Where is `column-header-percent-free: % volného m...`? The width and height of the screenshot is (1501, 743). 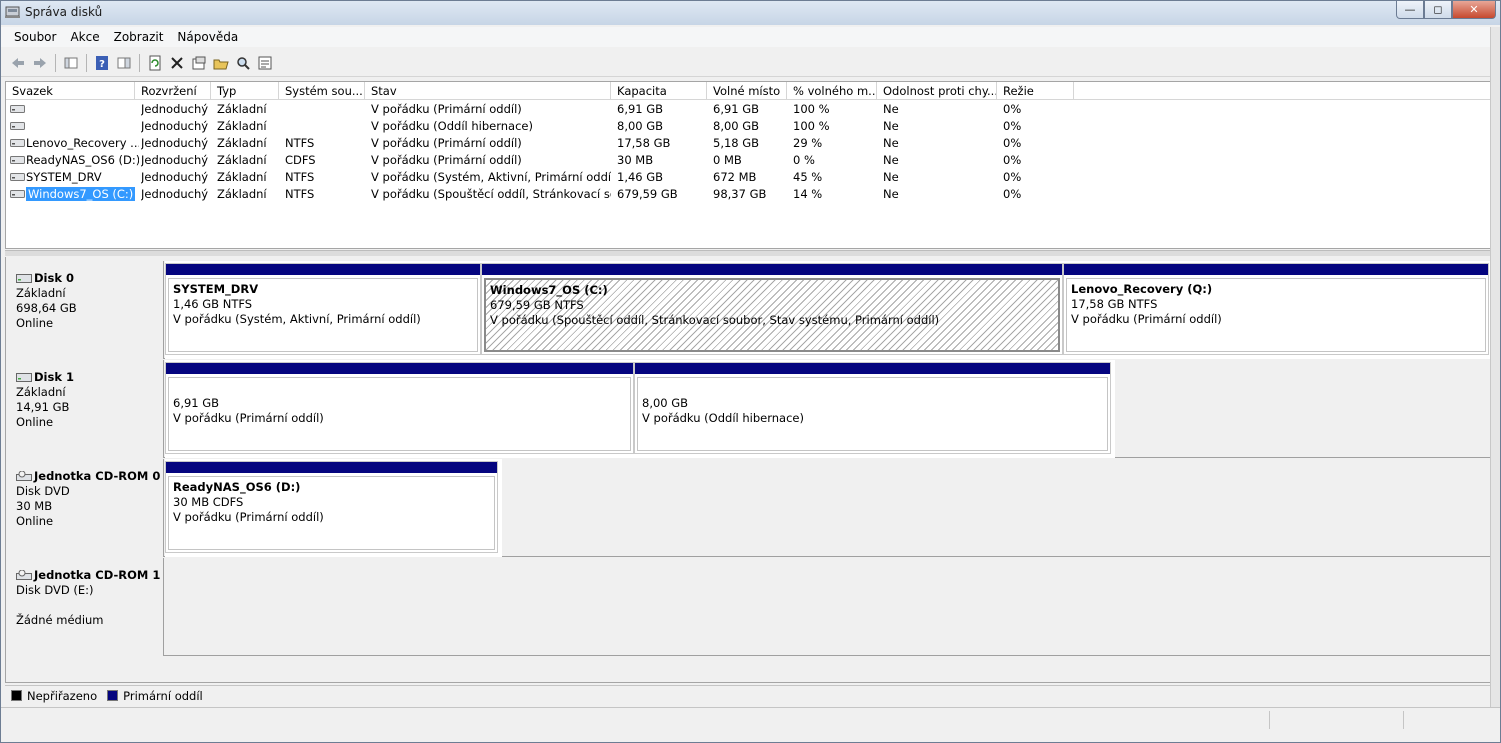
column-header-percent-free: % volného m... is located at coordinates (832, 91).